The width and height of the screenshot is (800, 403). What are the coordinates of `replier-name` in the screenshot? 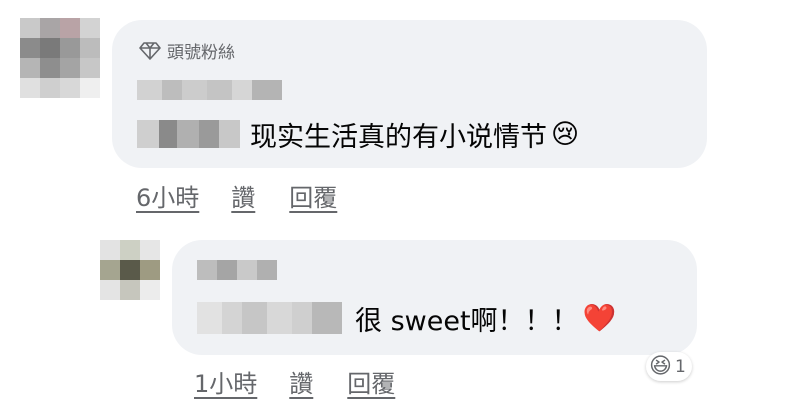 It's located at (237, 270).